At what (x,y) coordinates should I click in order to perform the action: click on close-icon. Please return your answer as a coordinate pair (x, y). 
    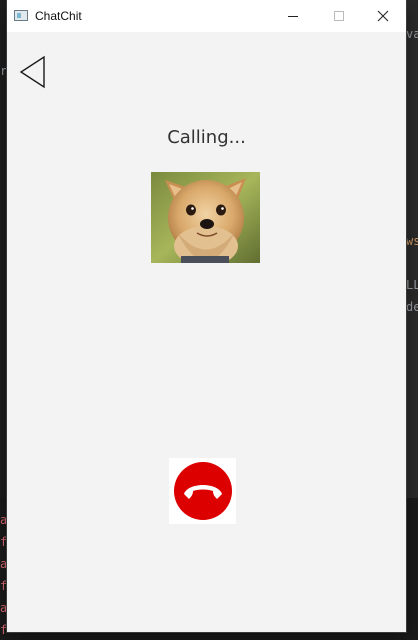
    Looking at the image, I should click on (383, 16).